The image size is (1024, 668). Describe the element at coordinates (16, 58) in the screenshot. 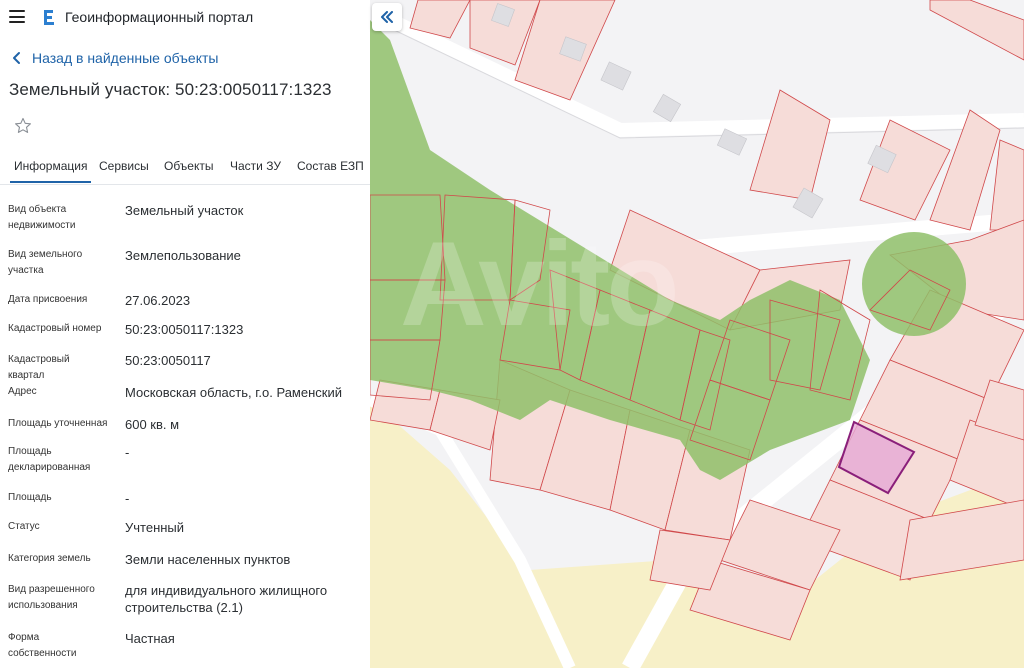

I see `chevron-left-icon` at that location.